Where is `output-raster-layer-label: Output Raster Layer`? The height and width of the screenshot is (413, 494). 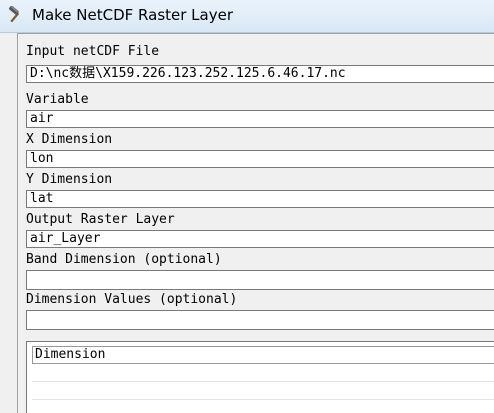 output-raster-layer-label: Output Raster Layer is located at coordinates (100, 219).